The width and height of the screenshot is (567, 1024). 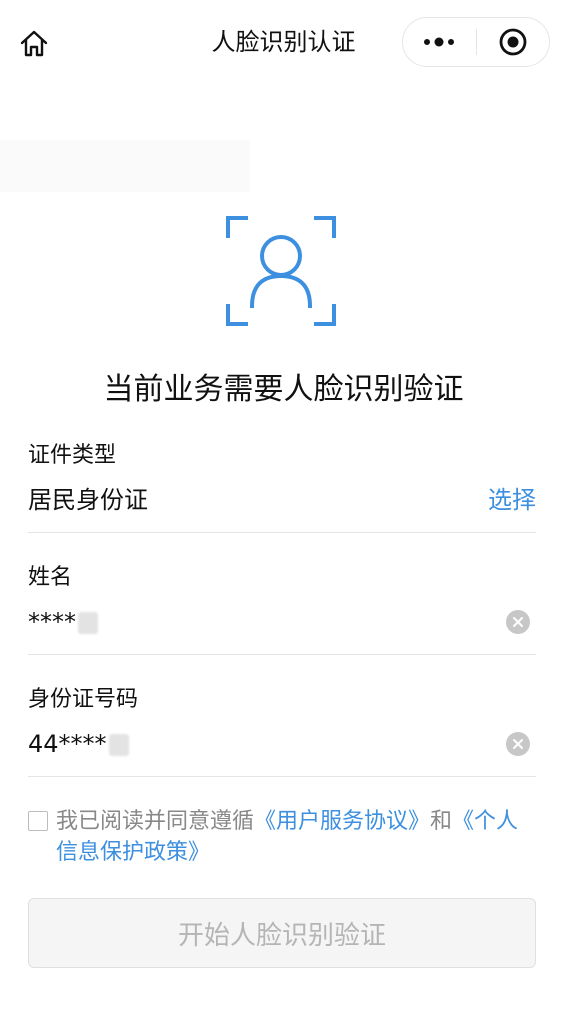 What do you see at coordinates (155, 821) in the screenshot?
I see `agreement-prefix: 我已阅读并同意遵循` at bounding box center [155, 821].